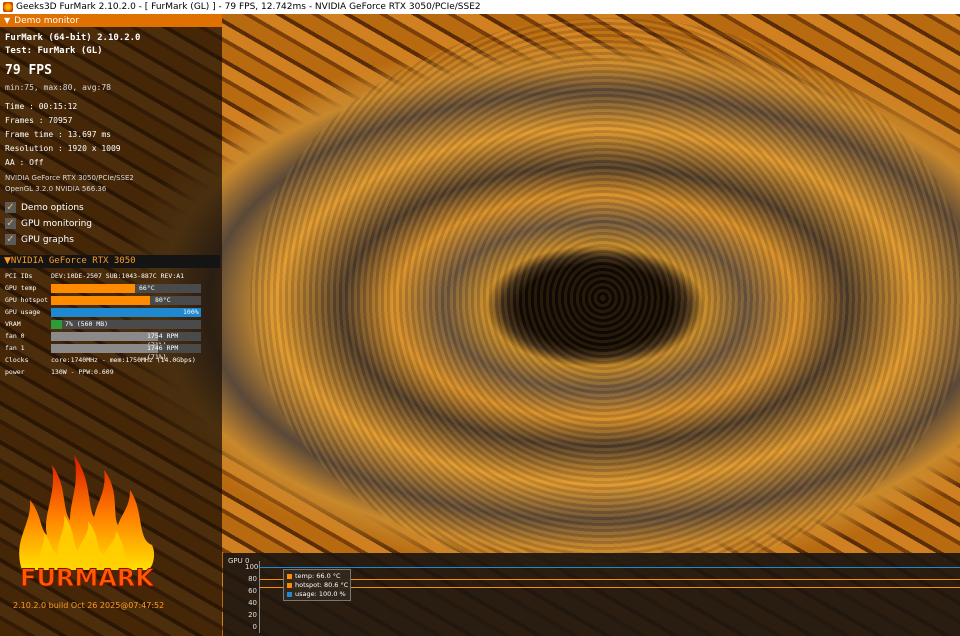  I want to click on y-tick-0: 0, so click(254, 627).